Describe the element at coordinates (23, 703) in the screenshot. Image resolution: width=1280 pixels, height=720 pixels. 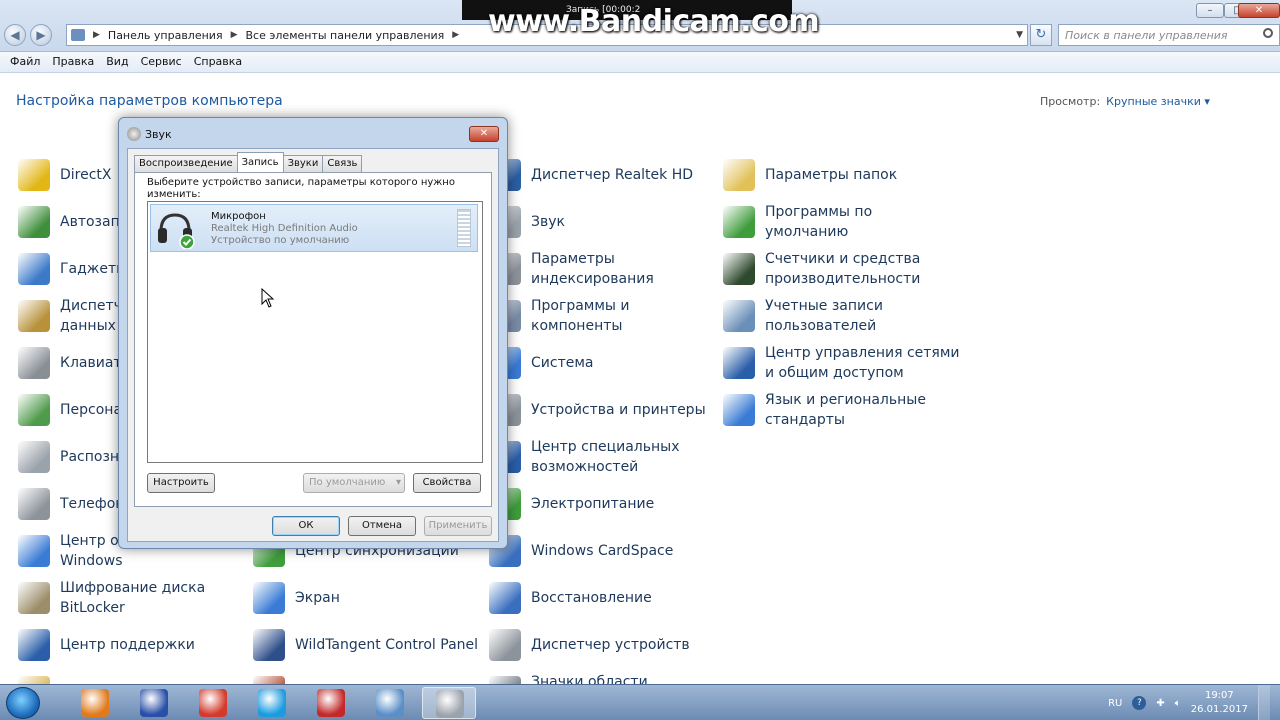
I see `start-button` at that location.